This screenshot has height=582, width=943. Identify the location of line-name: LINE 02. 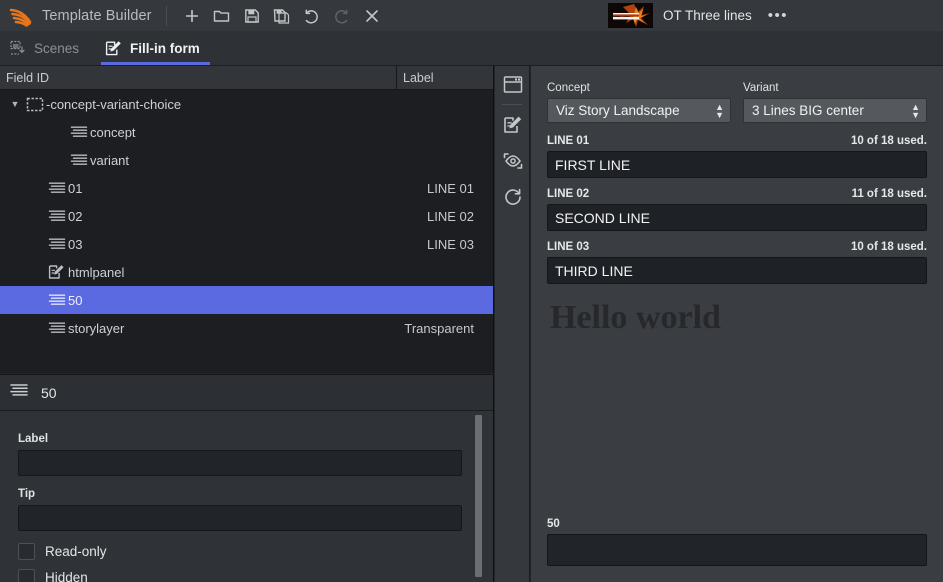
(568, 194).